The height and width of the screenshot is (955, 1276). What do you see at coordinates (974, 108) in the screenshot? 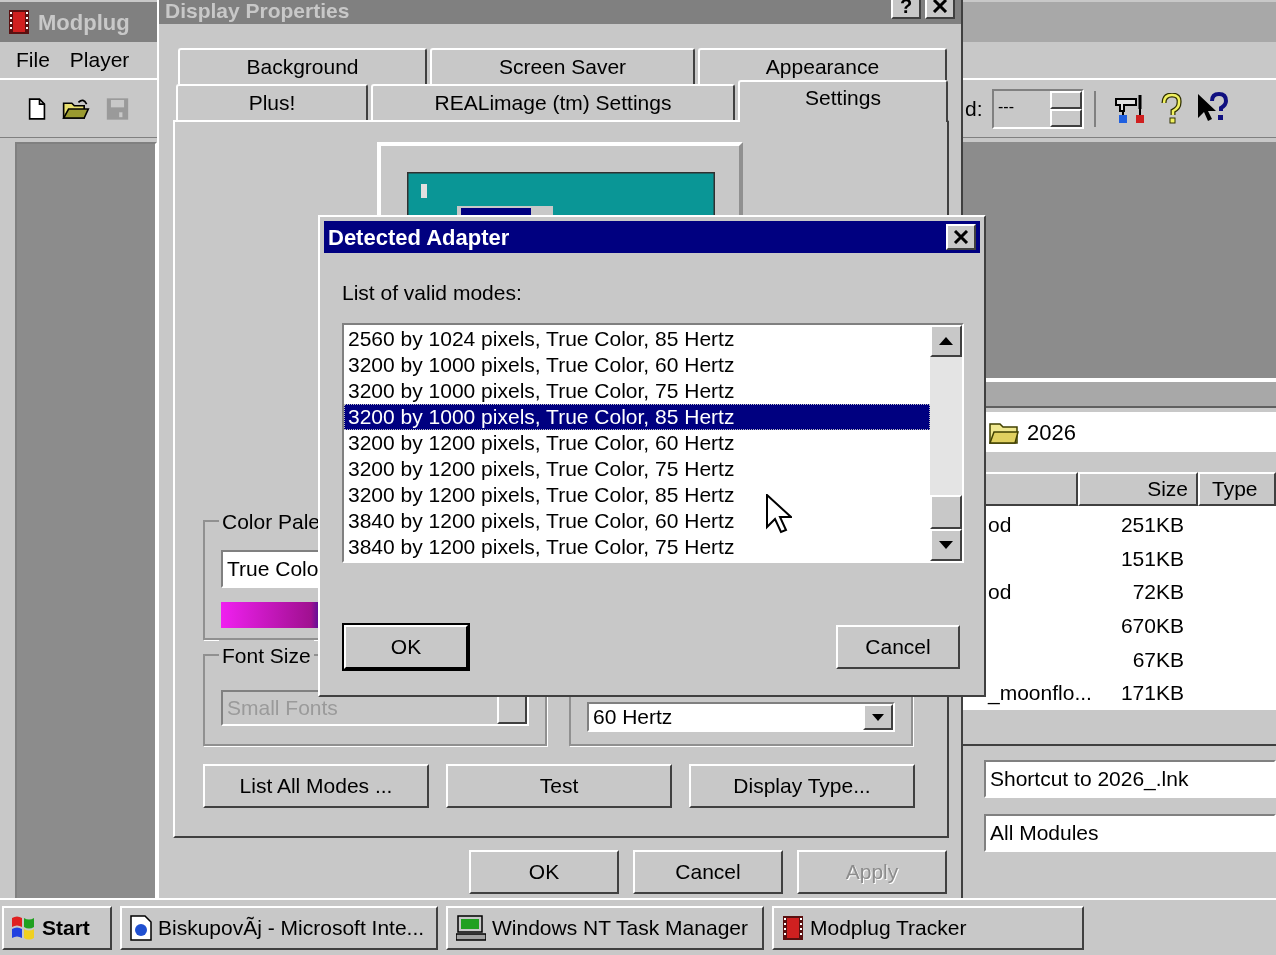
I see `field-label: d:` at bounding box center [974, 108].